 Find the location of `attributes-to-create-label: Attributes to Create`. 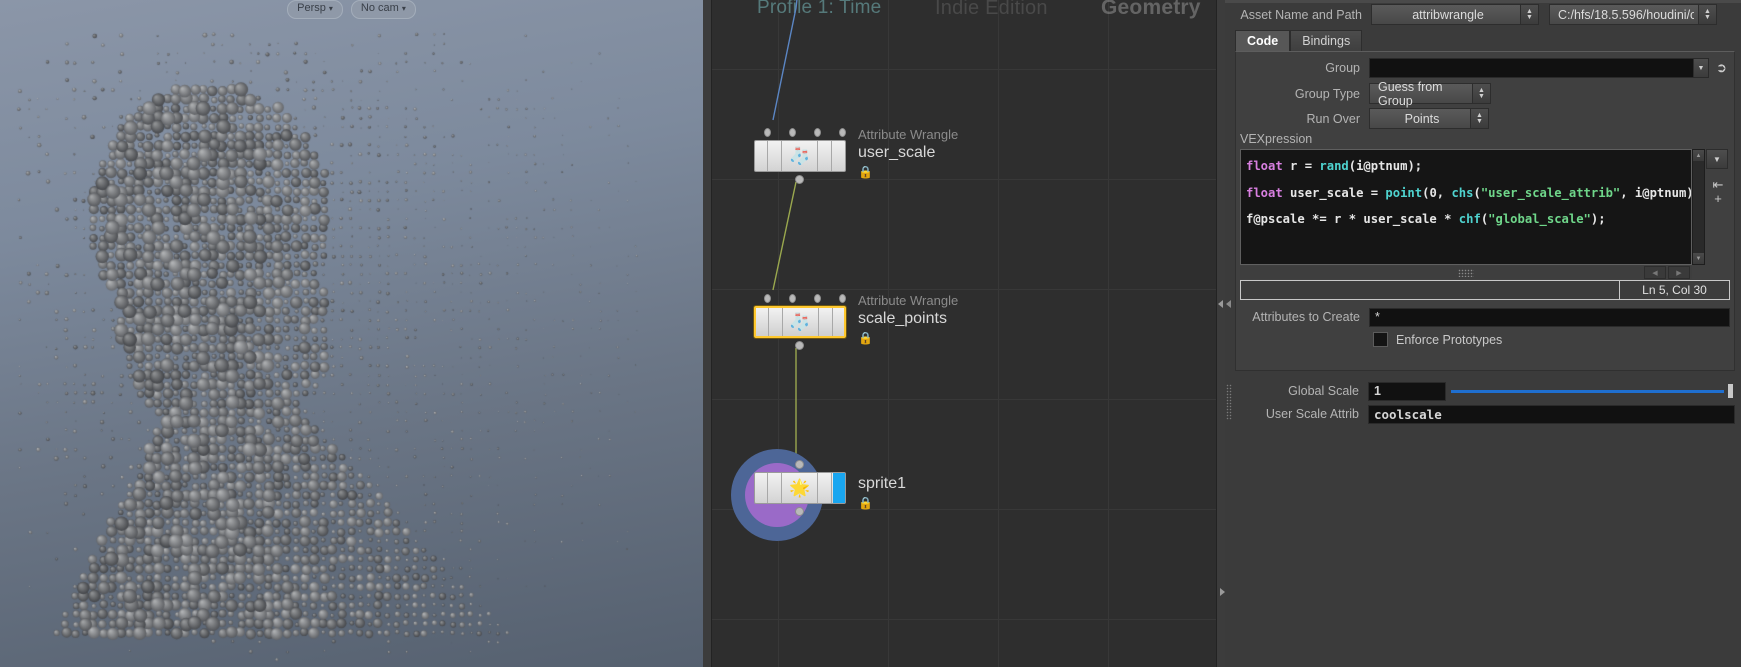

attributes-to-create-label: Attributes to Create is located at coordinates (1306, 317).